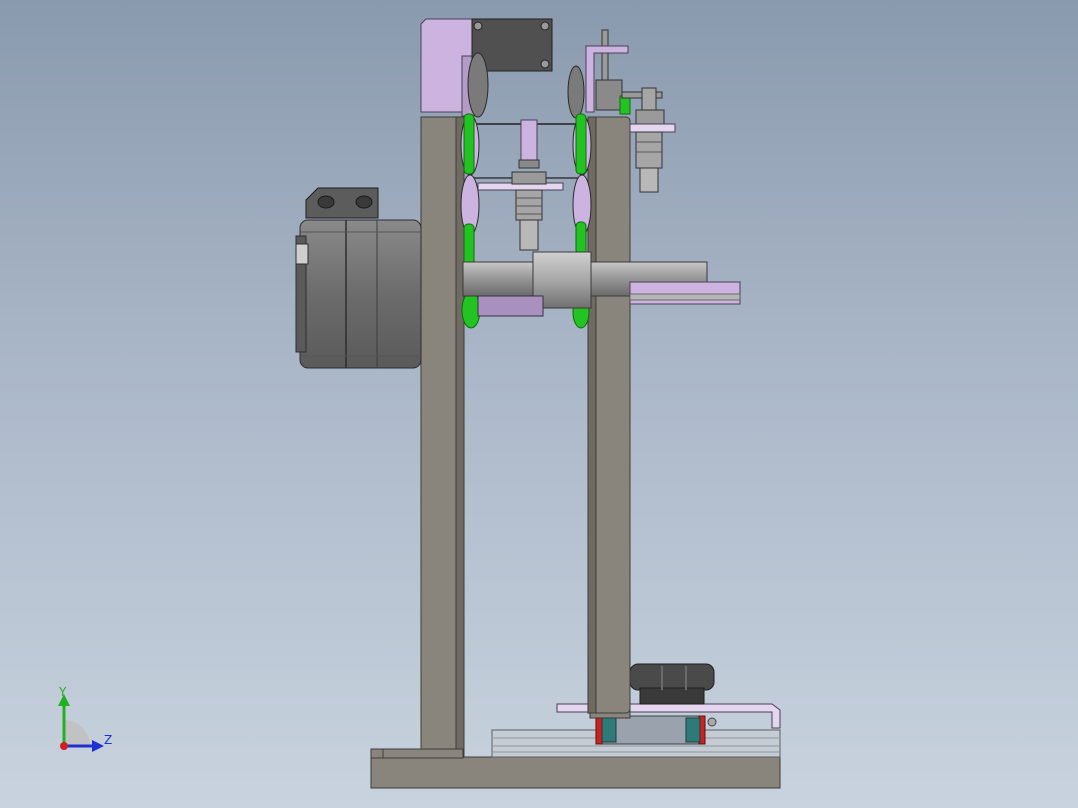  Describe the element at coordinates (84, 719) in the screenshot. I see `view-orientation-triad: Y Z` at that location.